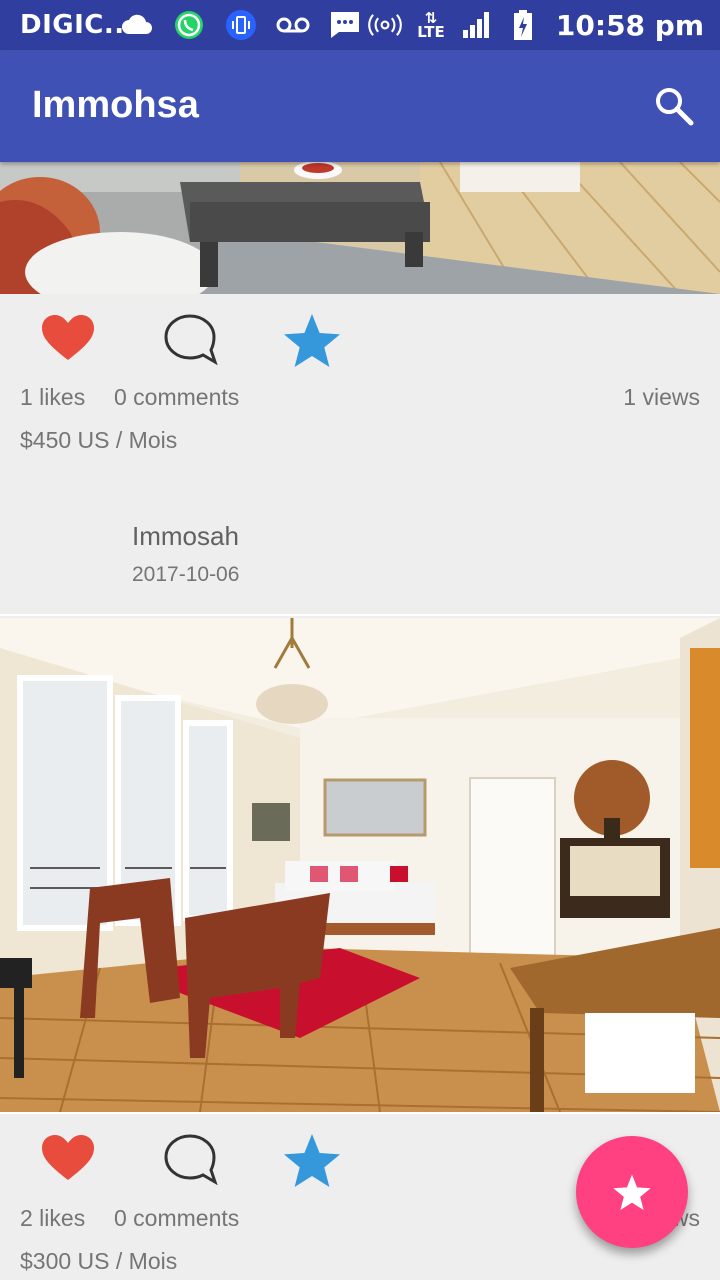 This screenshot has height=1280, width=720. I want to click on favorites-fab-button, so click(632, 1192).